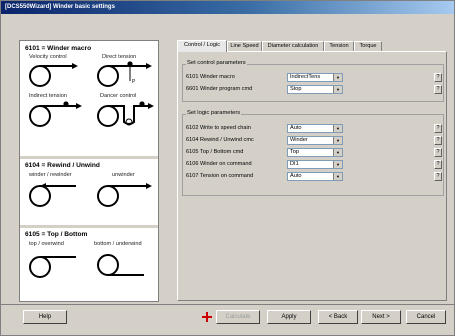  What do you see at coordinates (313, 83) in the screenshot?
I see `control-parameters-group` at bounding box center [313, 83].